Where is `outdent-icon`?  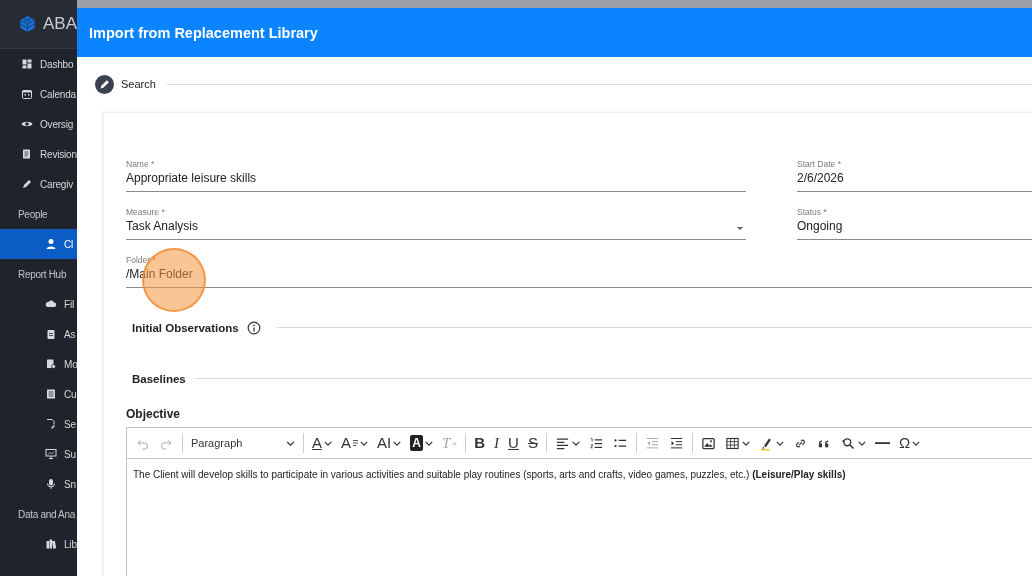
outdent-icon is located at coordinates (652, 443).